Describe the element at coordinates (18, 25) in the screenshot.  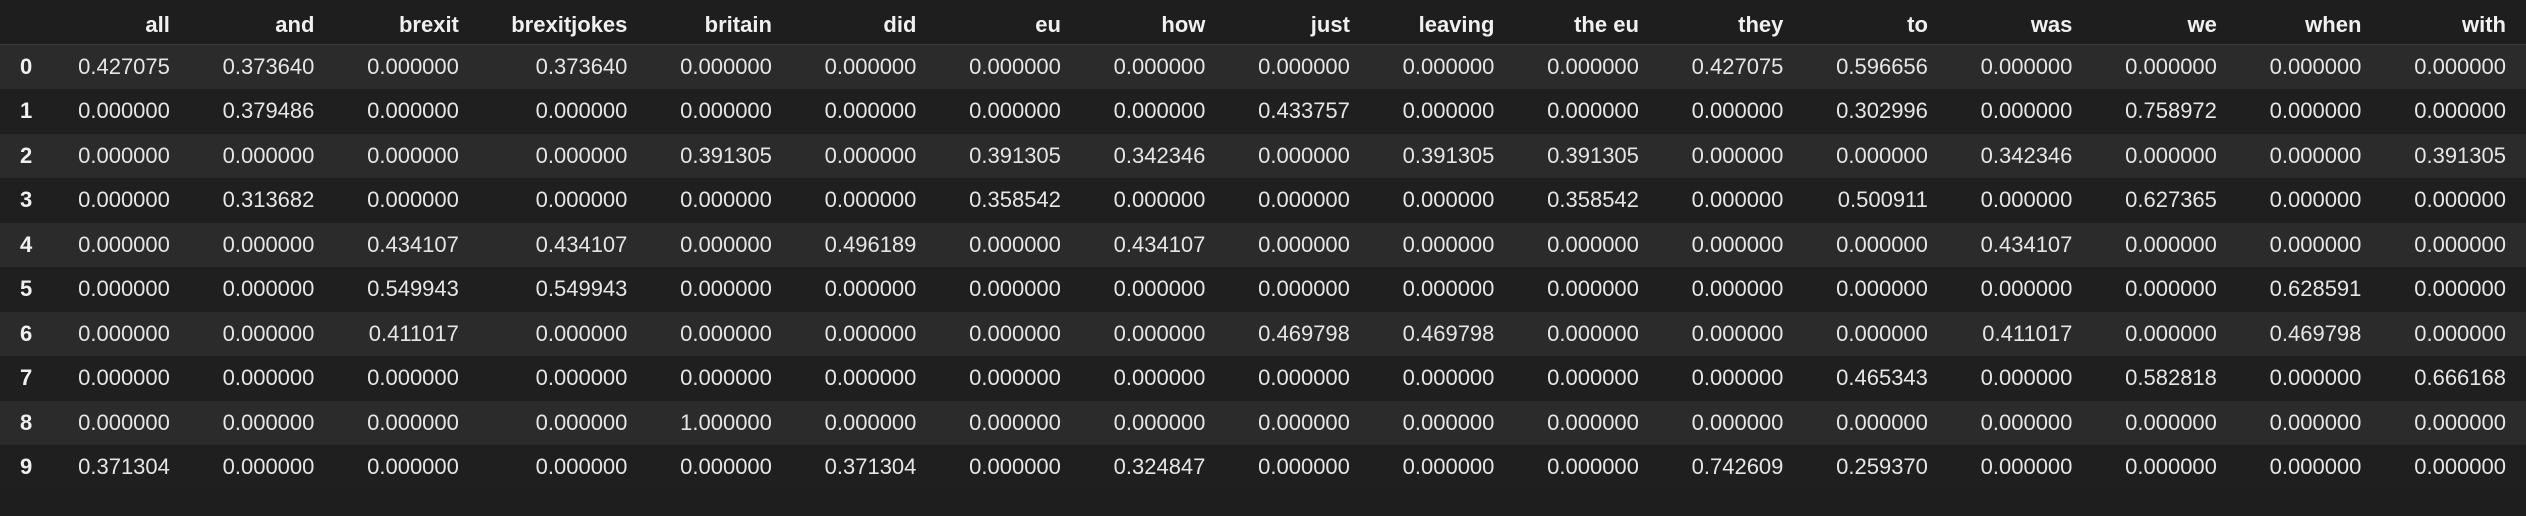
I see `index-header` at that location.